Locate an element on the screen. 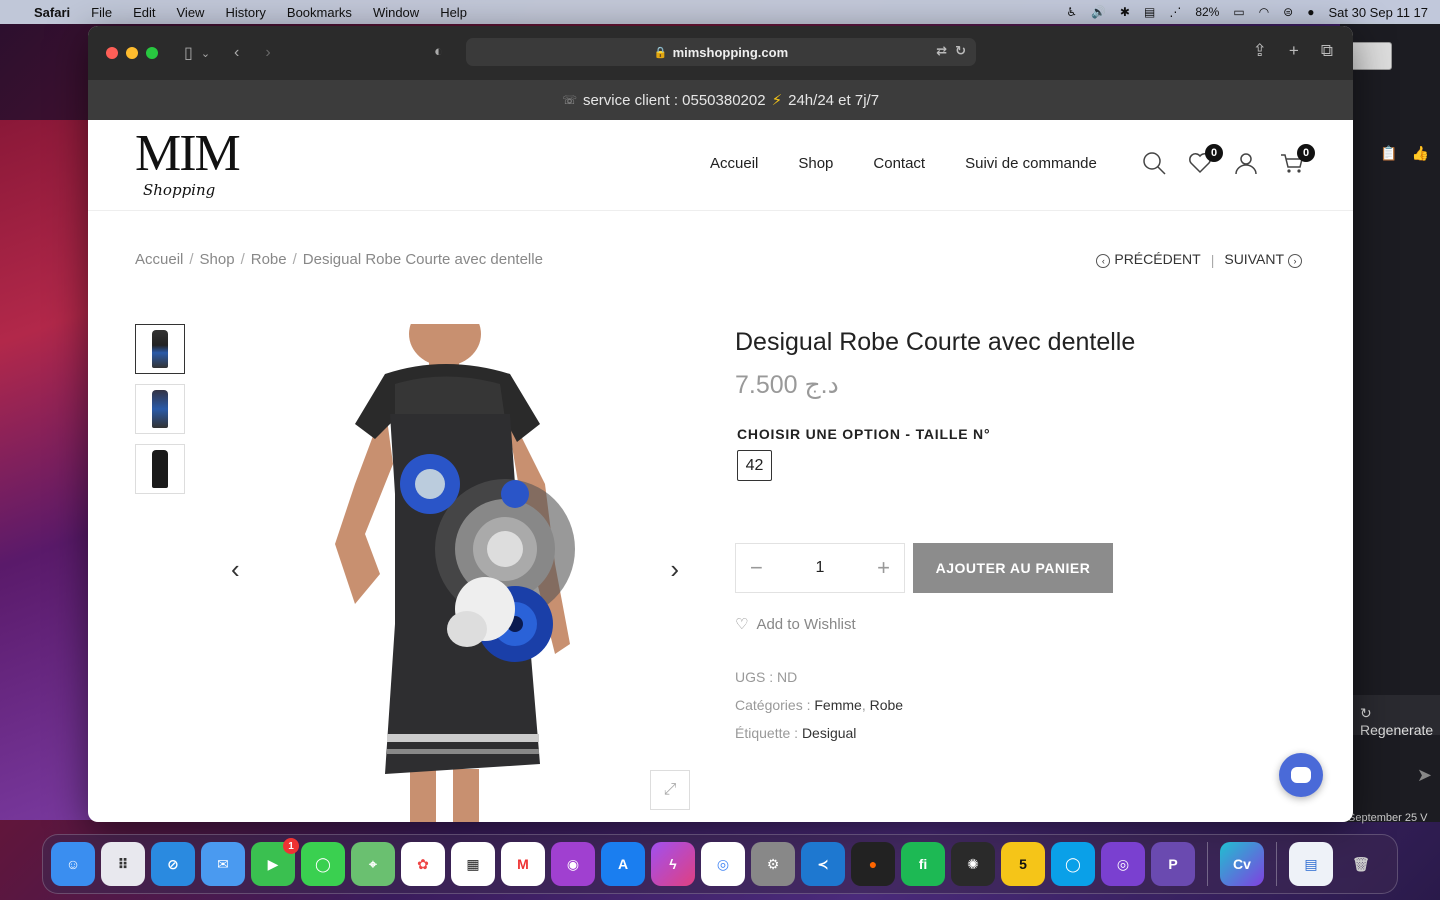 This screenshot has height=900, width=1440. menu-window: Window is located at coordinates (396, 12).